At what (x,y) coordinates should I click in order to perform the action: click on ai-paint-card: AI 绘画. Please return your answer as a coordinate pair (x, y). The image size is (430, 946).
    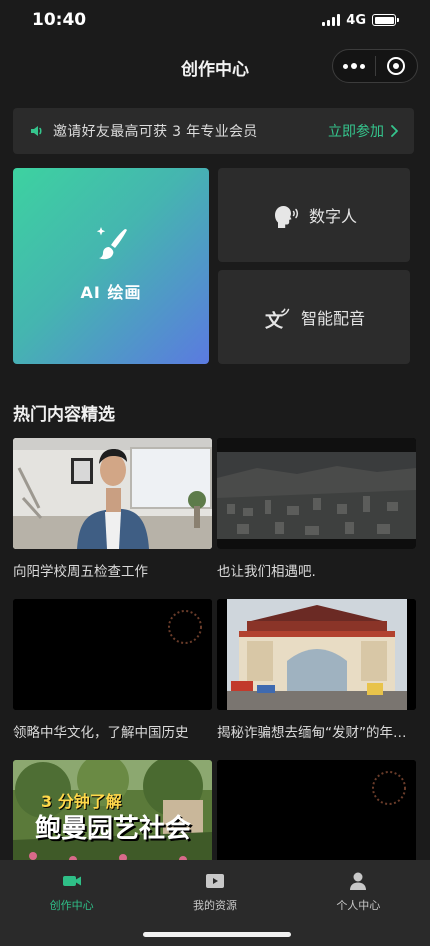
    Looking at the image, I should click on (111, 266).